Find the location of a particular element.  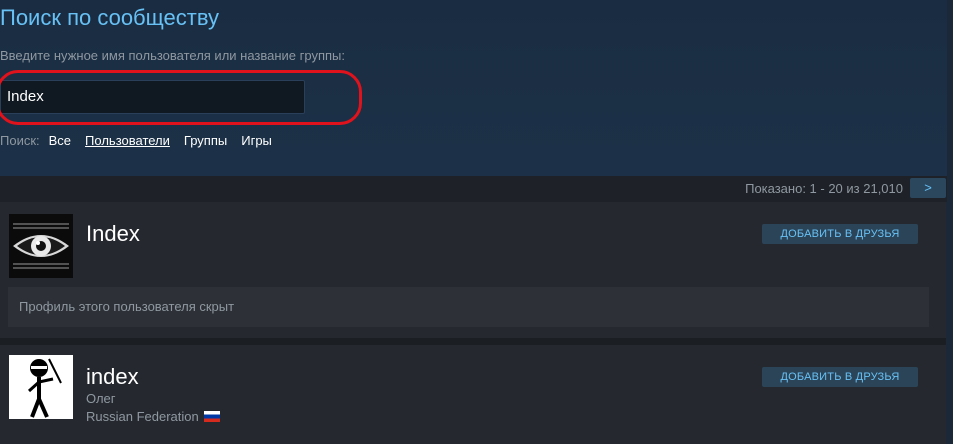

next-page-button: > is located at coordinates (928, 188).